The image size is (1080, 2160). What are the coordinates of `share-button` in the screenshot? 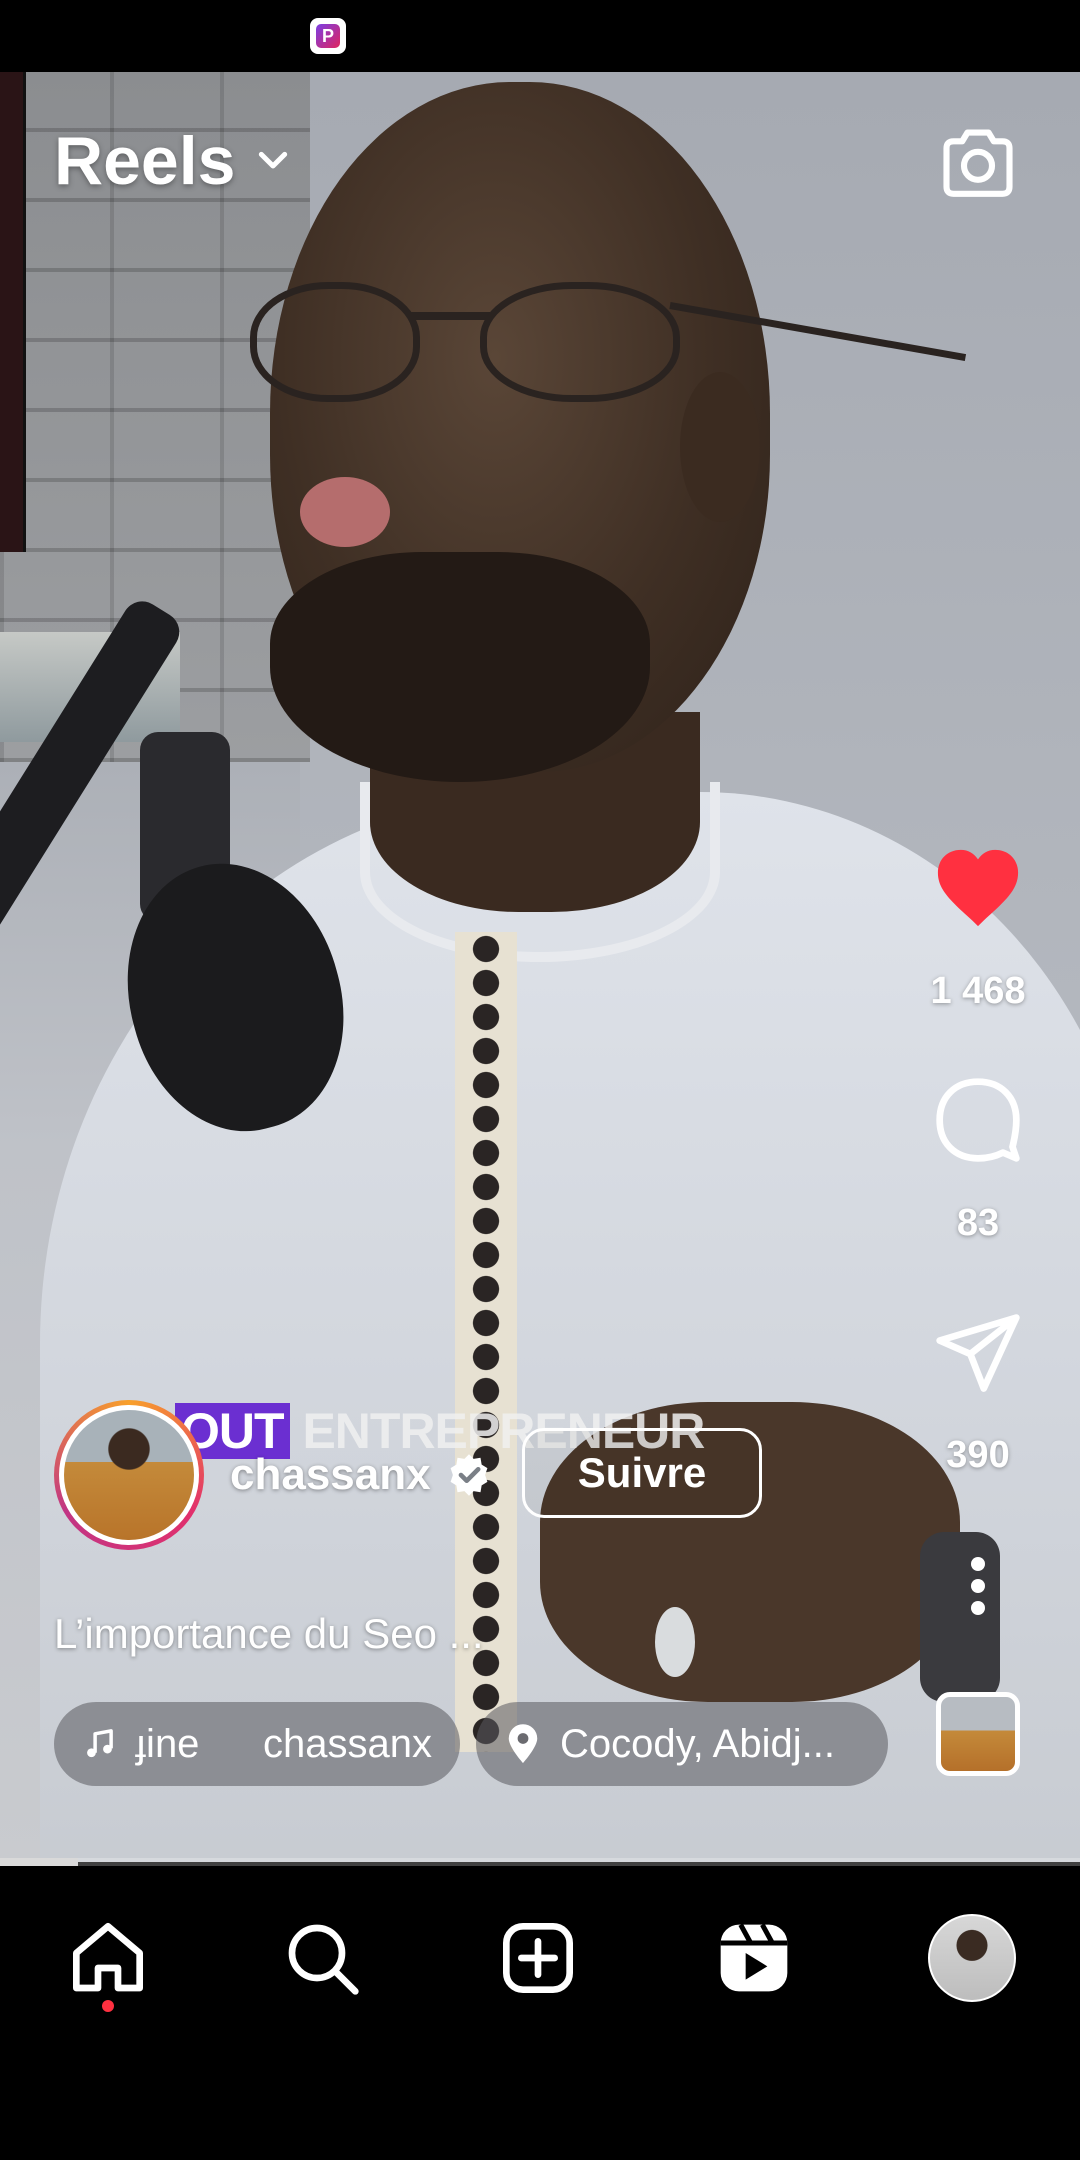 It's located at (978, 1354).